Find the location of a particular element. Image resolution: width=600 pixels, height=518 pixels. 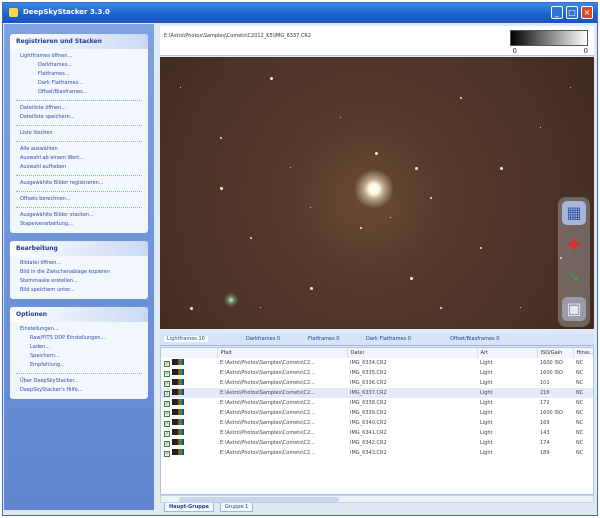

sidebar-item-liste-l-schen: Liste löschen is located at coordinates (79, 133).